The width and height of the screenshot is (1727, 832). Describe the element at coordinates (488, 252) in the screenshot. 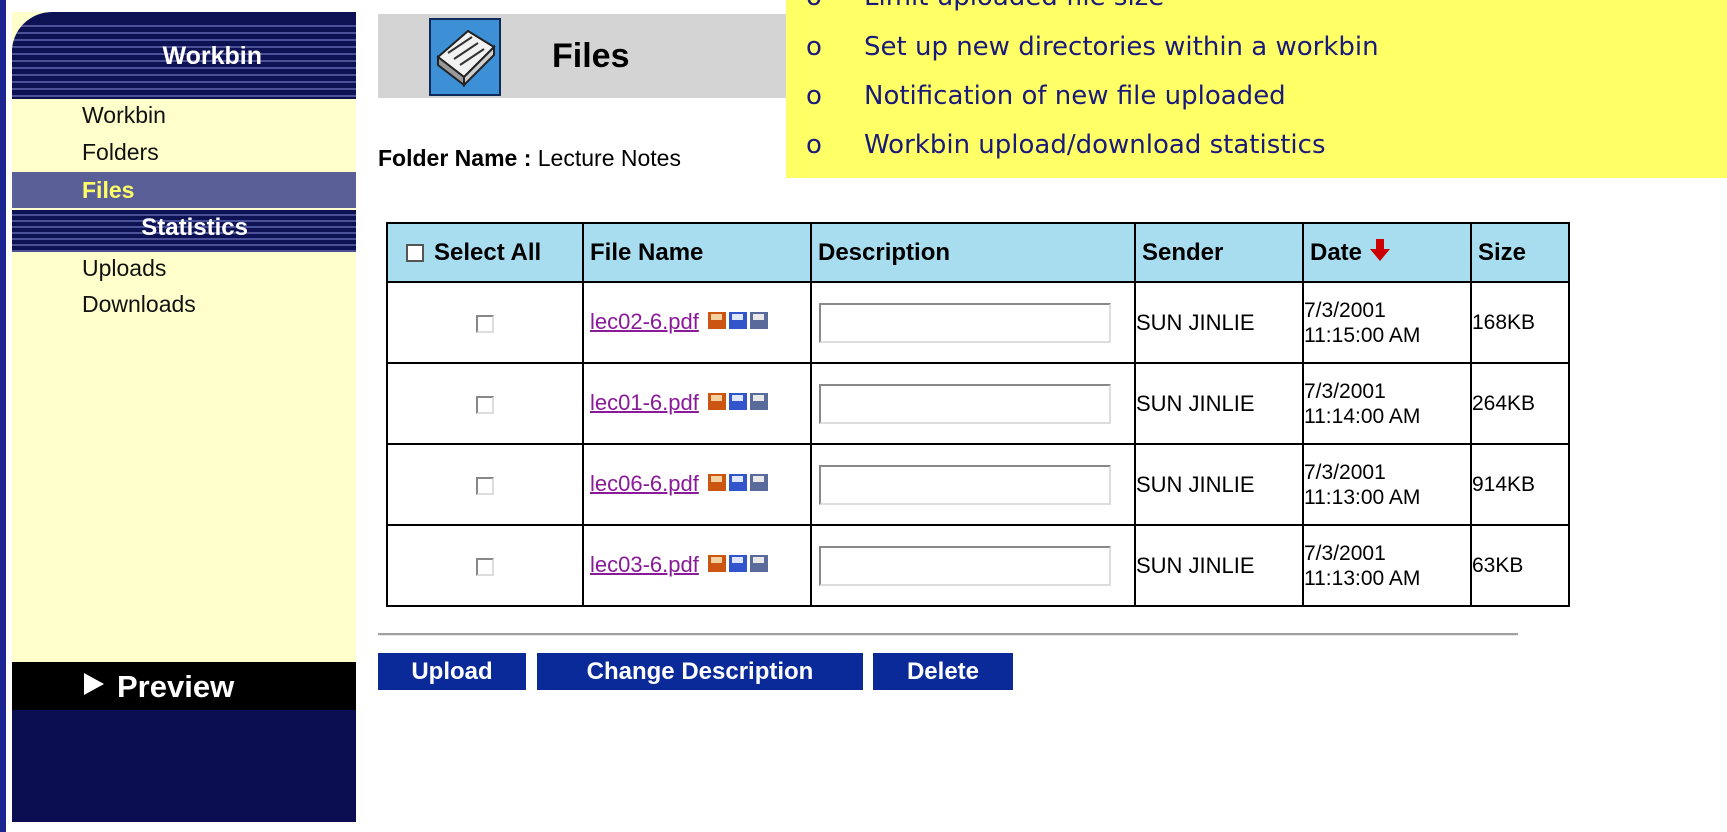

I see `select-all-label: Select All` at that location.